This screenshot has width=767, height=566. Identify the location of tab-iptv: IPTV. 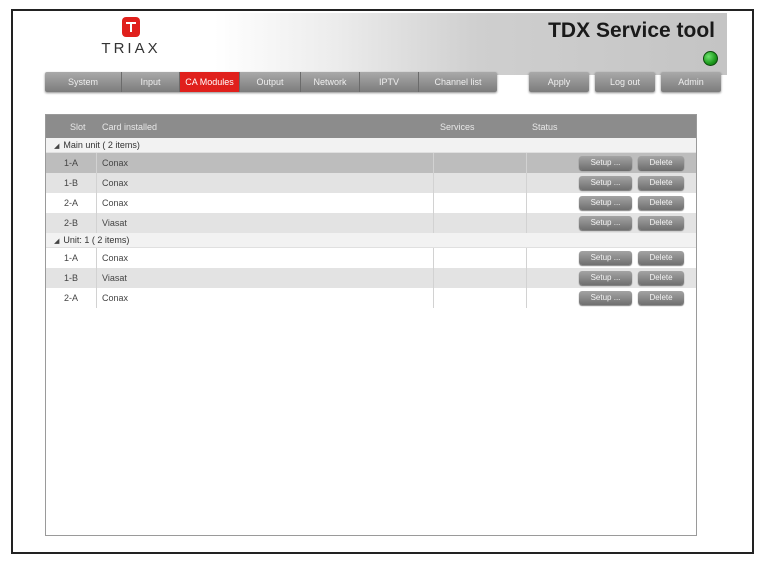
(389, 82).